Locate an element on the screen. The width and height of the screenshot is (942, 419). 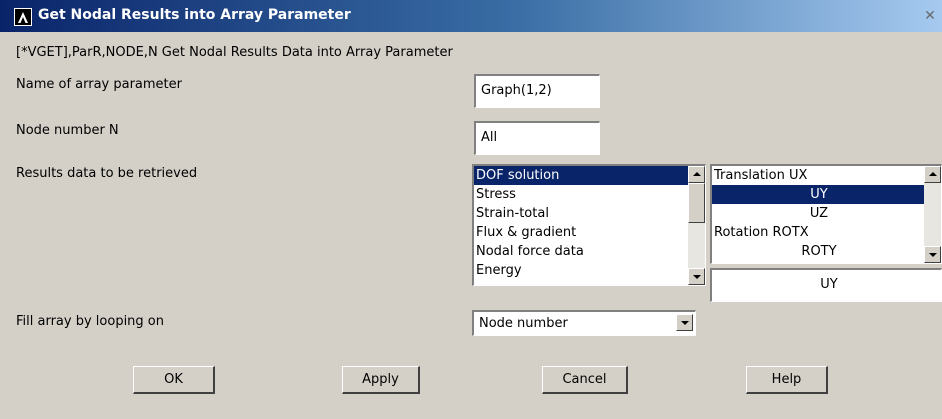
results-scrollbar is located at coordinates (696, 225).